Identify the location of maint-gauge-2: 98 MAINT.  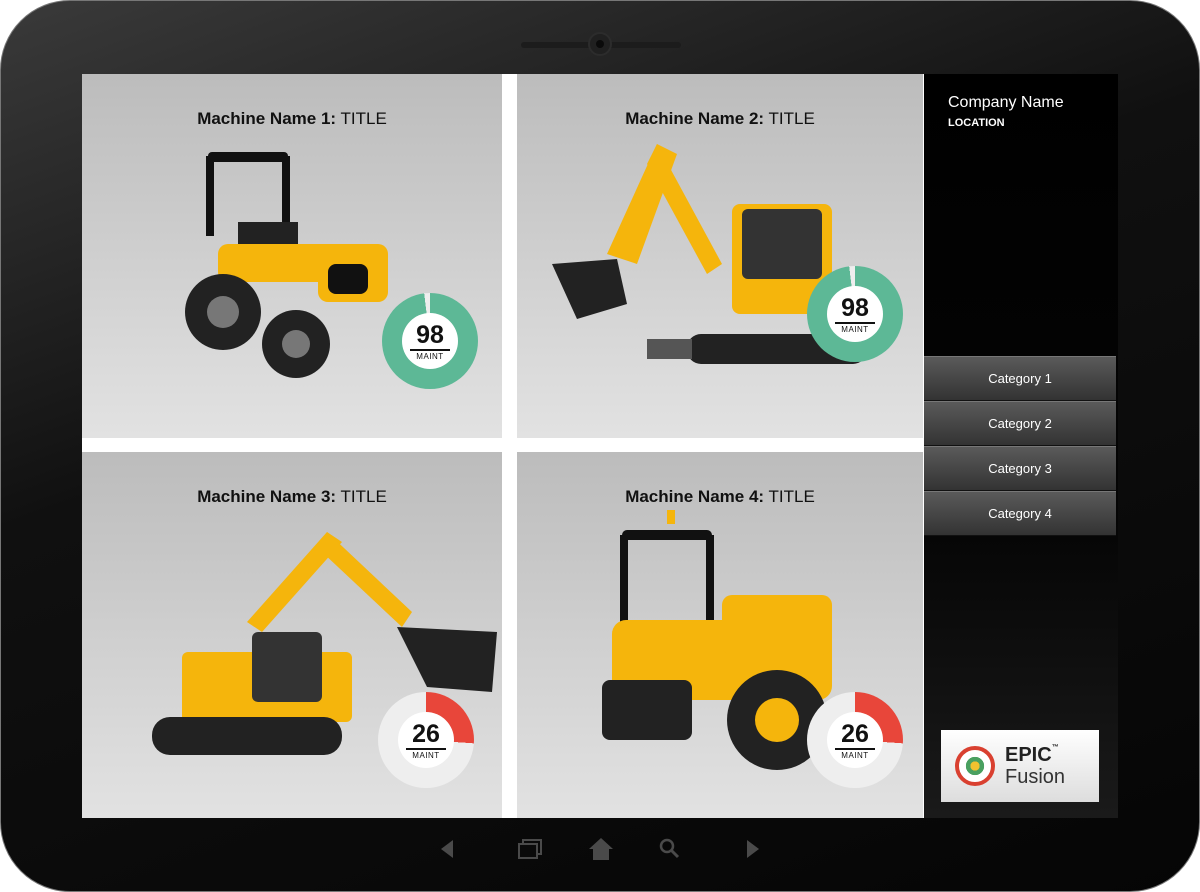
(855, 314).